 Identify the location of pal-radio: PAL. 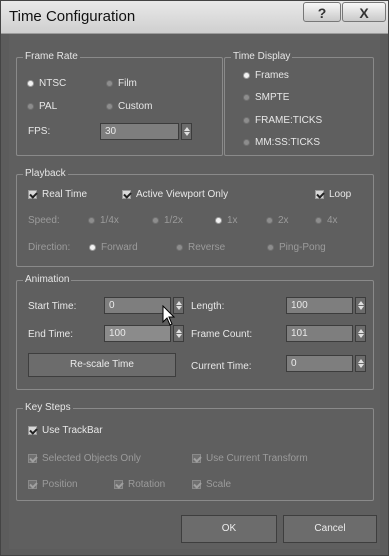
(42, 106).